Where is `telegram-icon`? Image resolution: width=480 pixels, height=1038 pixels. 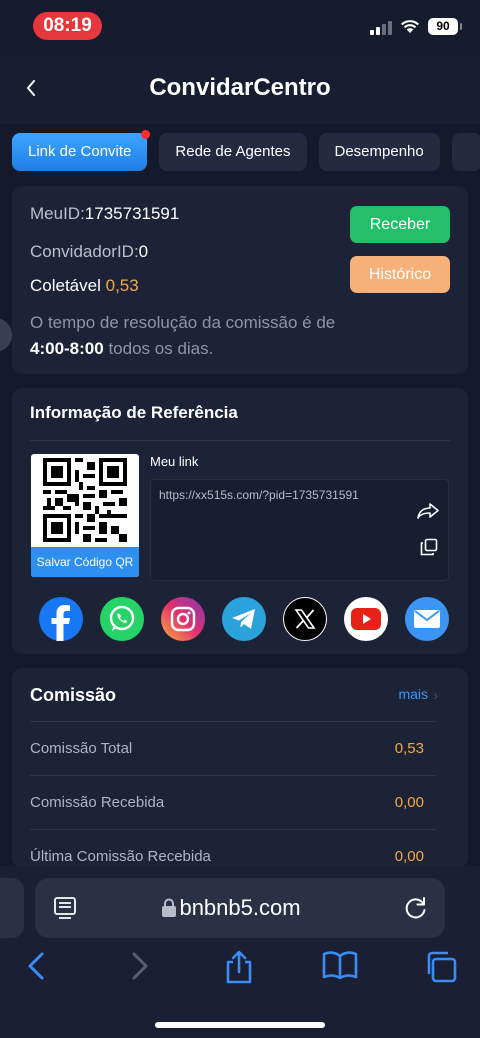
telegram-icon is located at coordinates (244, 619).